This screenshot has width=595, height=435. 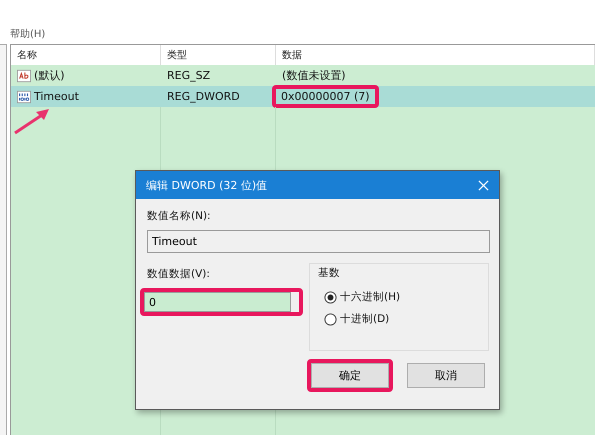 What do you see at coordinates (446, 375) in the screenshot?
I see `dialog-button: 取消` at bounding box center [446, 375].